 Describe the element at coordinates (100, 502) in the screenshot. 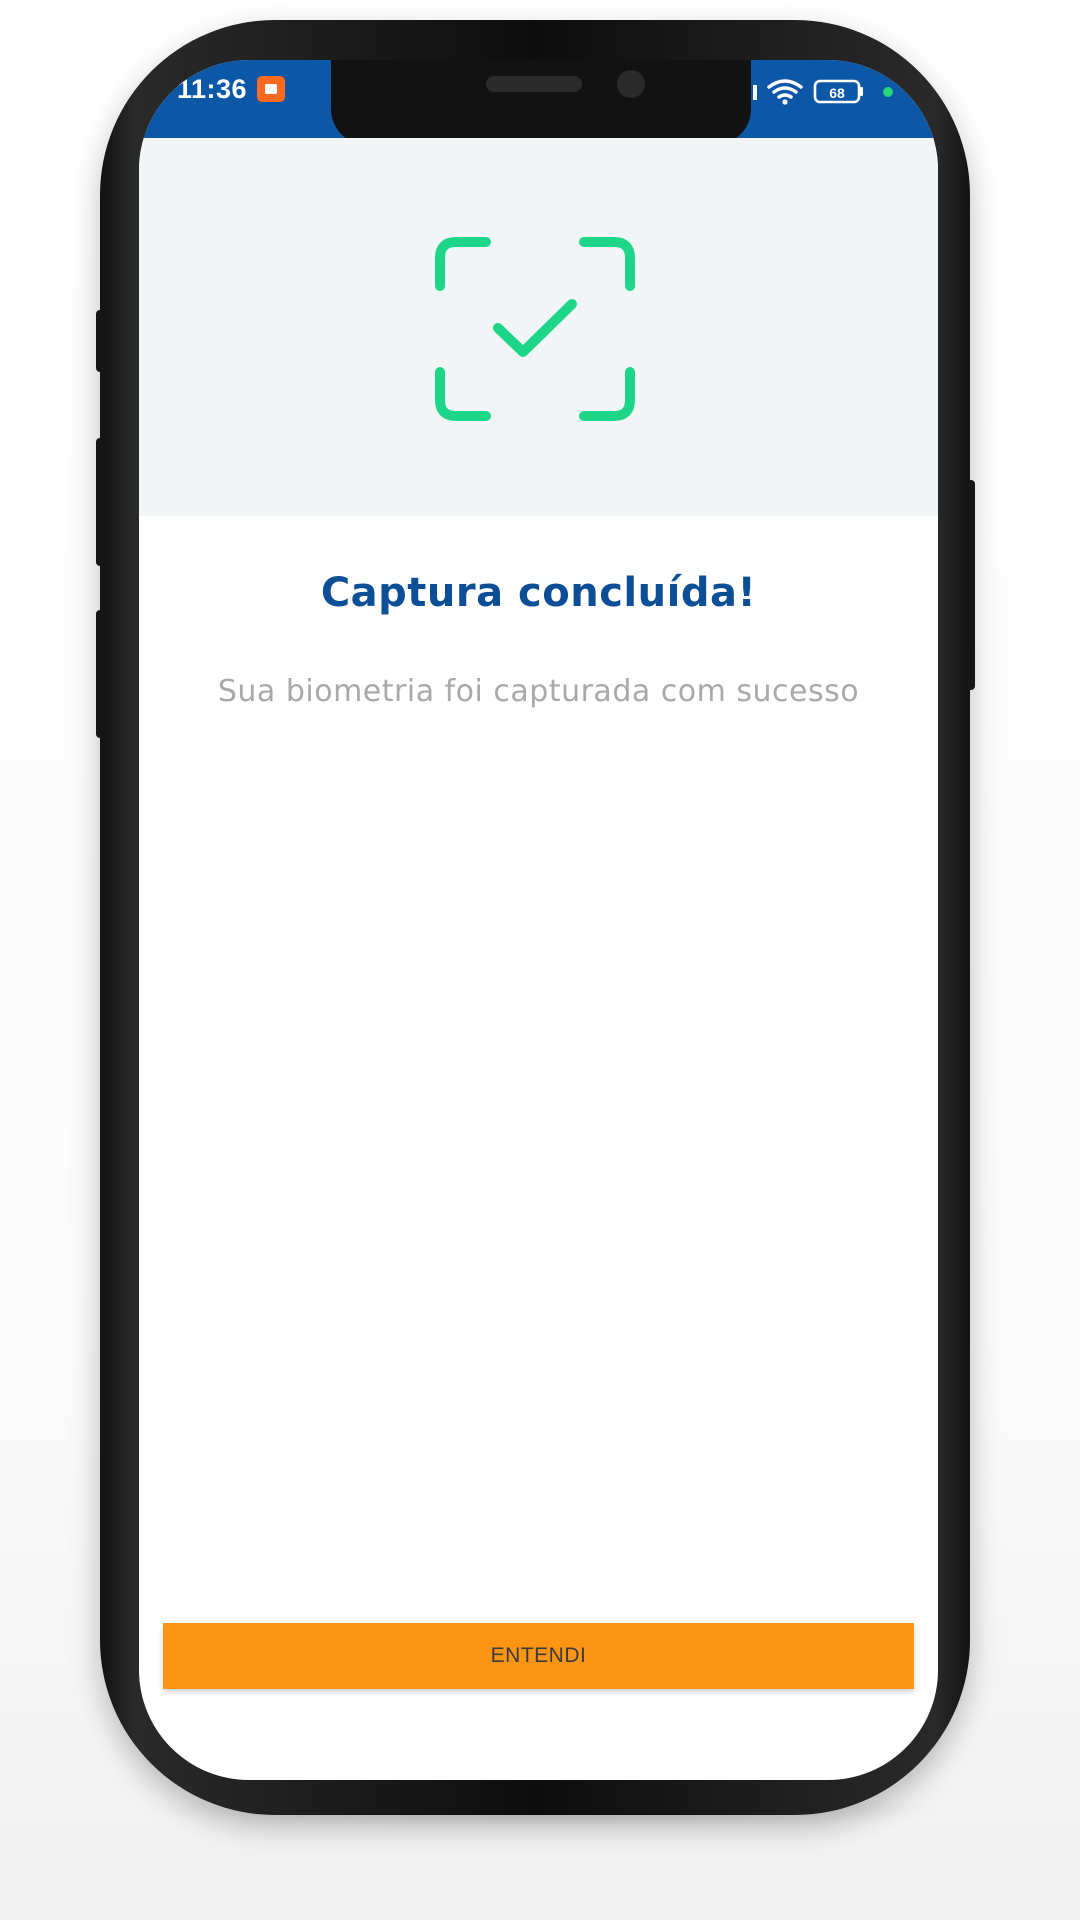

I see `volume-up-button` at that location.